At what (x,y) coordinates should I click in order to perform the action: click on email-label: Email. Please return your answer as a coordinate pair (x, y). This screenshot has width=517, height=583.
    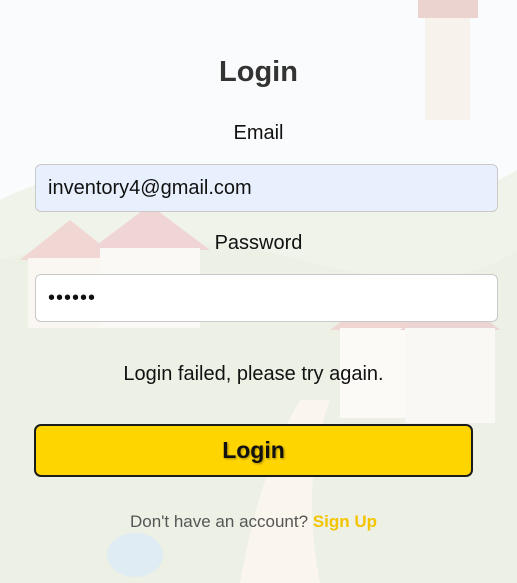
    Looking at the image, I should click on (258, 133).